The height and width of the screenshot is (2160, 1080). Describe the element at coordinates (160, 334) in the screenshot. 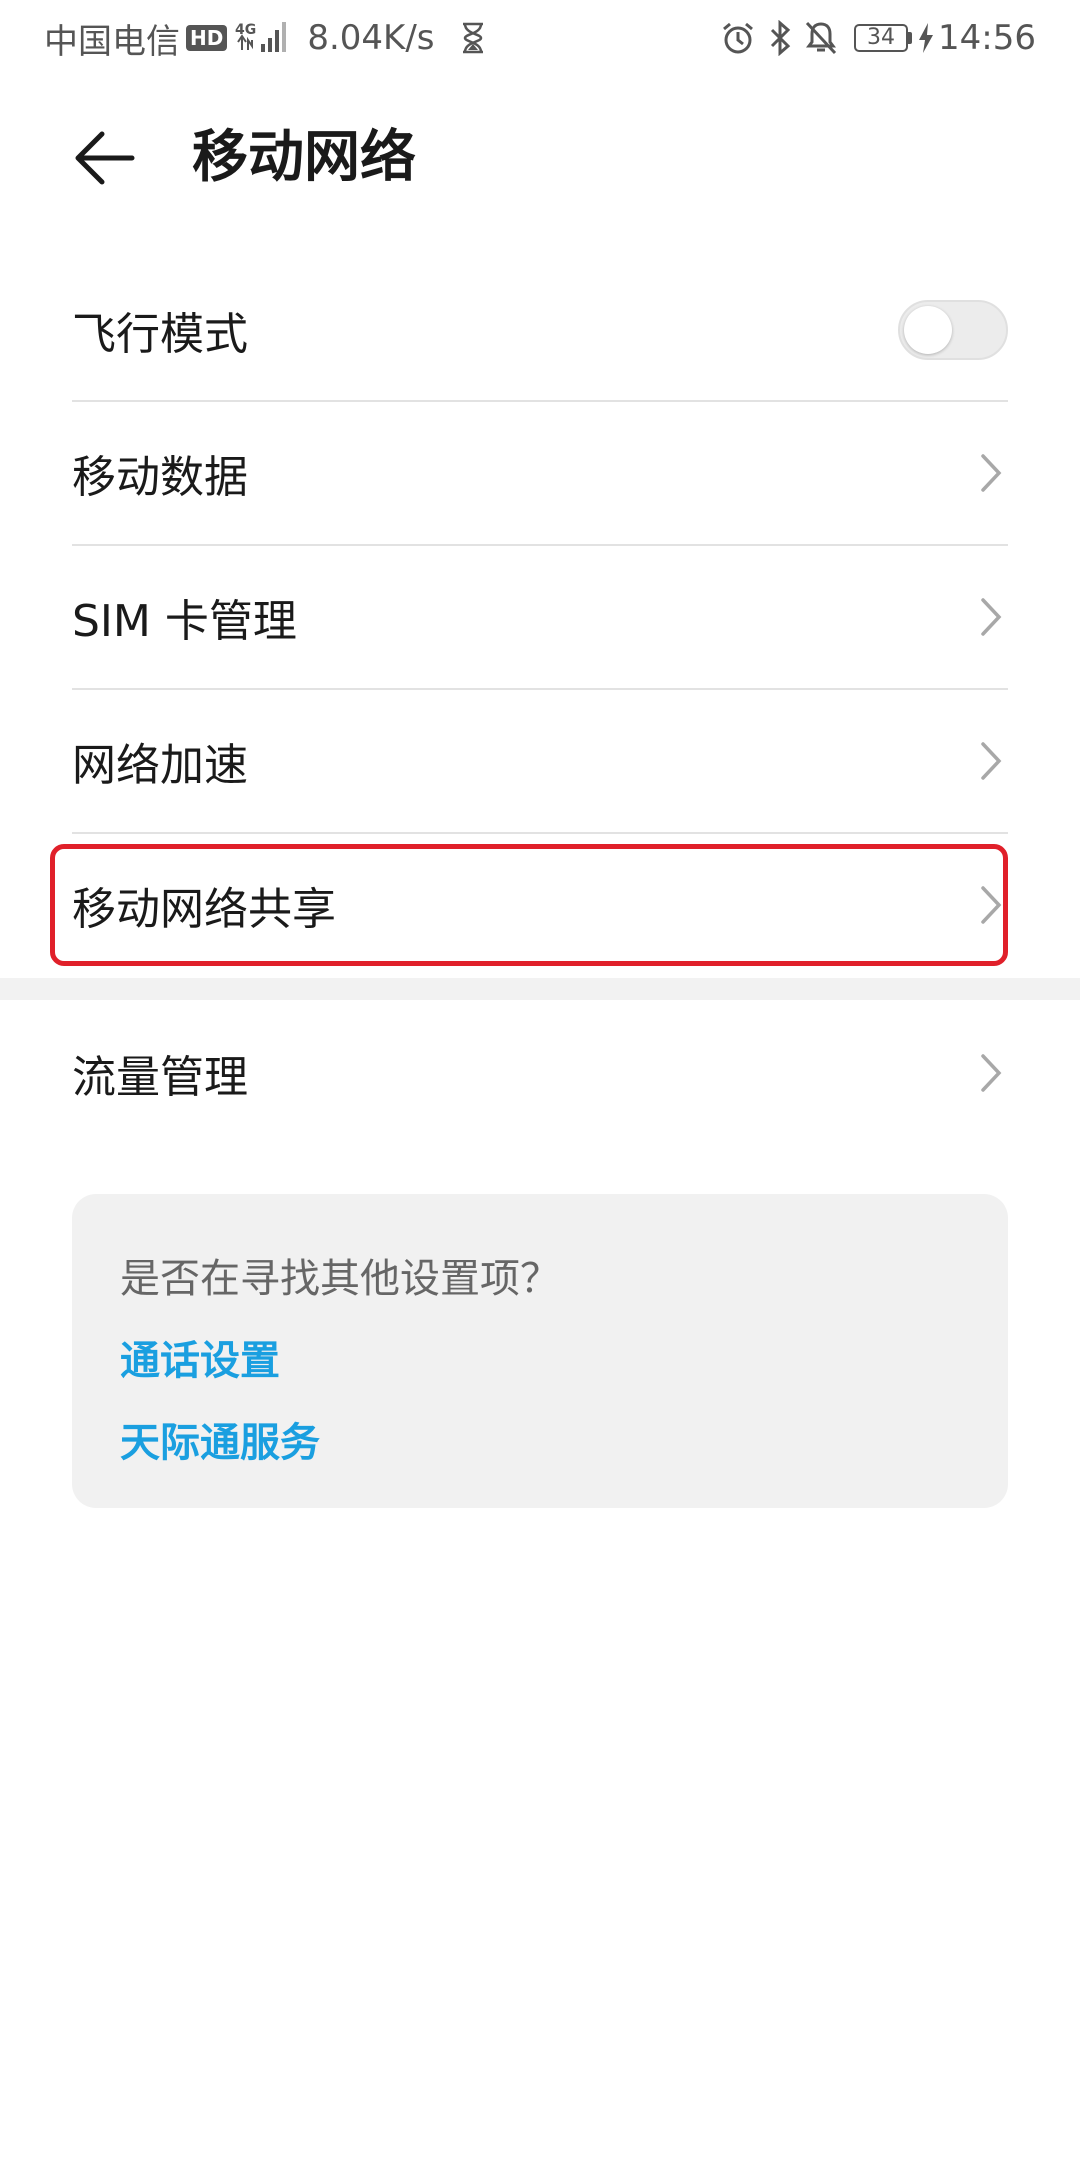

I see `row-label: 飞行模式` at that location.